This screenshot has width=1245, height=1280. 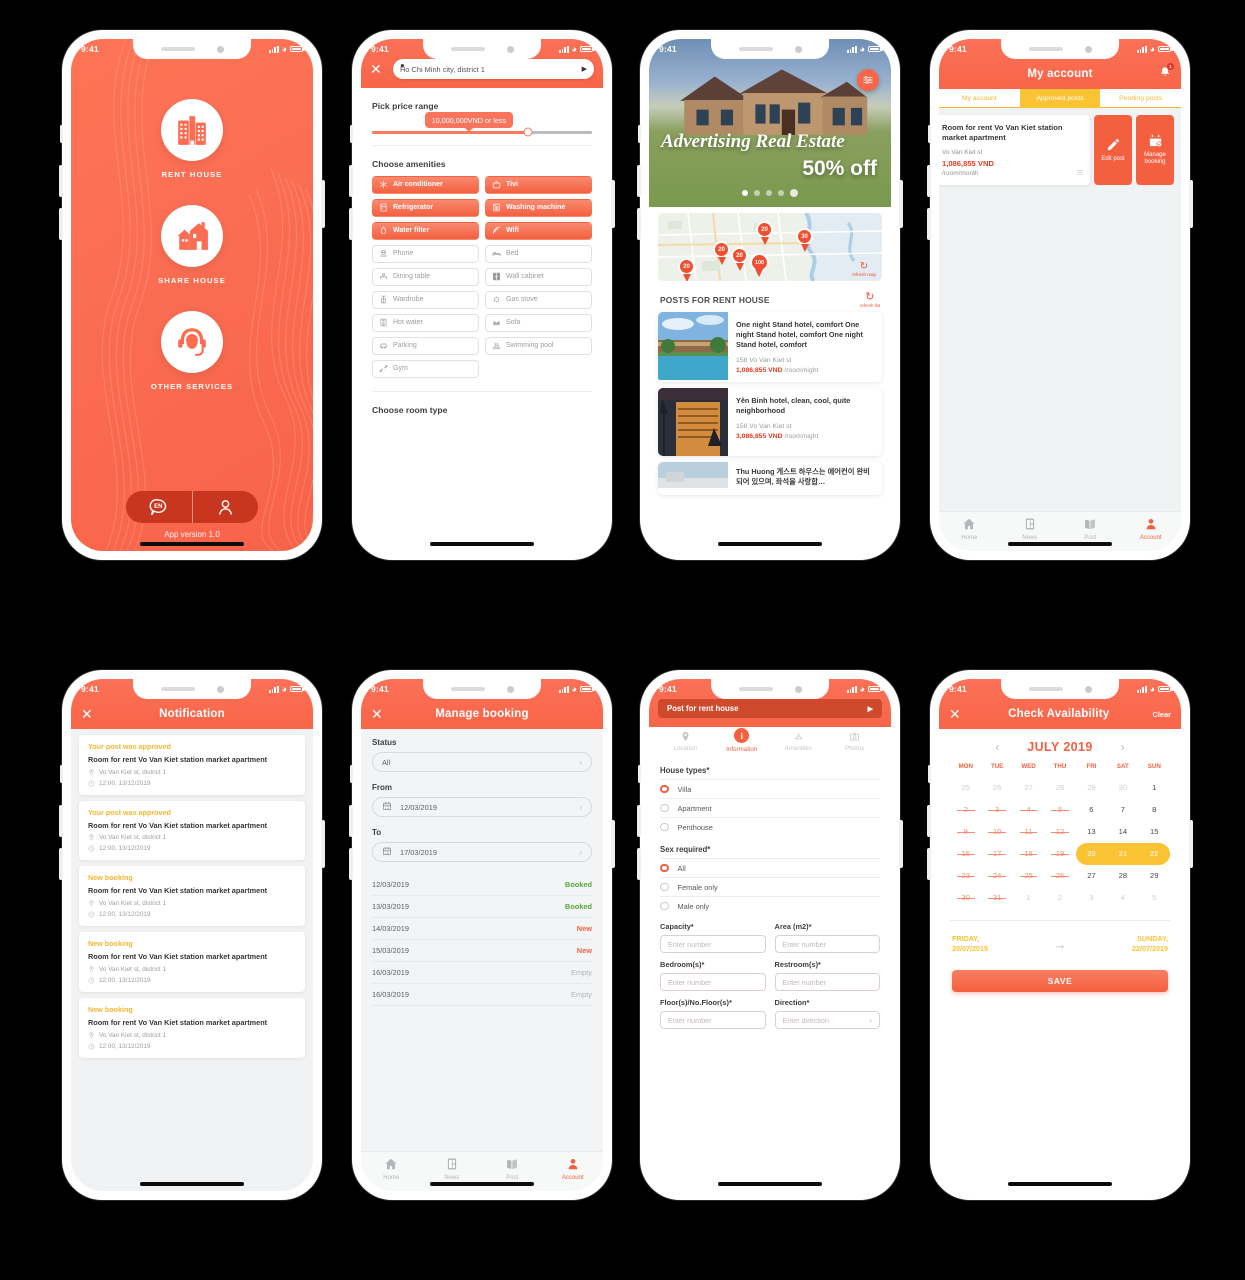 I want to click on amenity-washing-machine: Washing machine, so click(x=538, y=207).